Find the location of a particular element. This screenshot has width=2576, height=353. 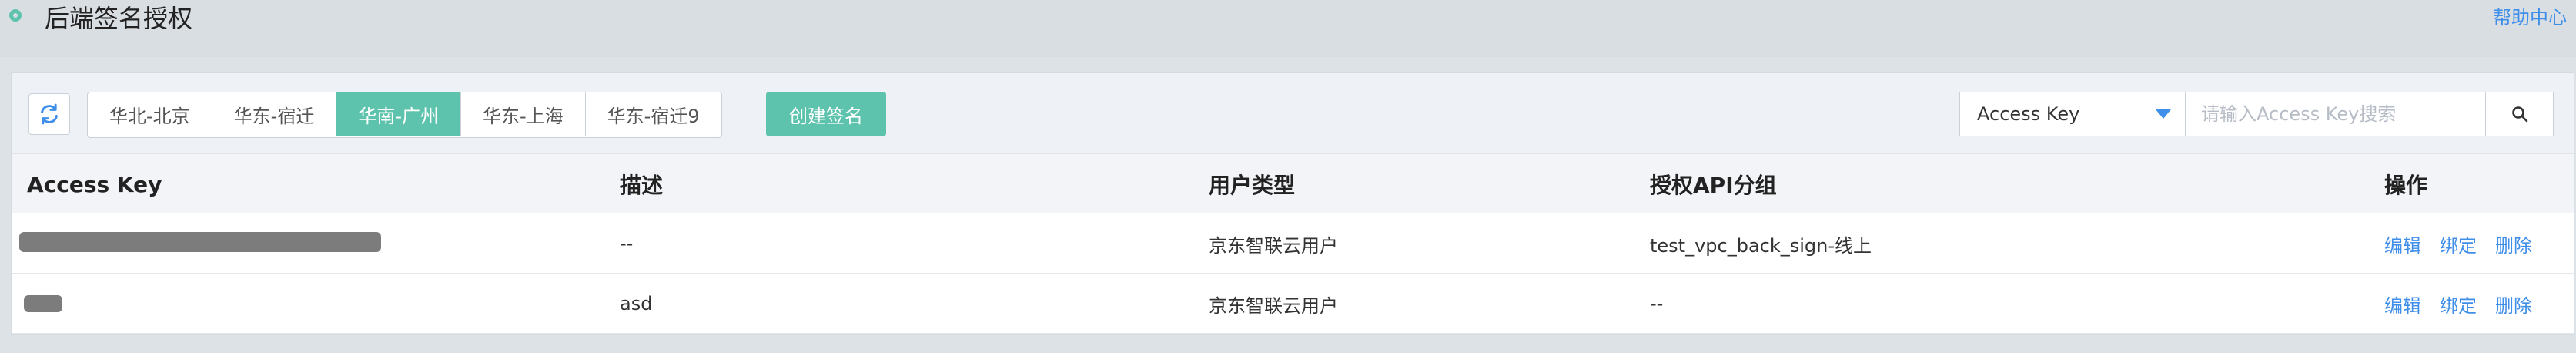

search-icon is located at coordinates (2519, 114).